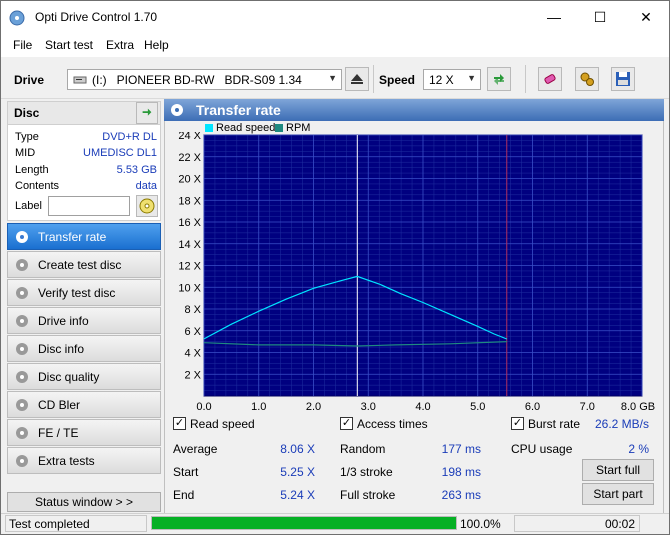  Describe the element at coordinates (542, 449) in the screenshot. I see `cpu-usage-label: CPU usage` at that location.